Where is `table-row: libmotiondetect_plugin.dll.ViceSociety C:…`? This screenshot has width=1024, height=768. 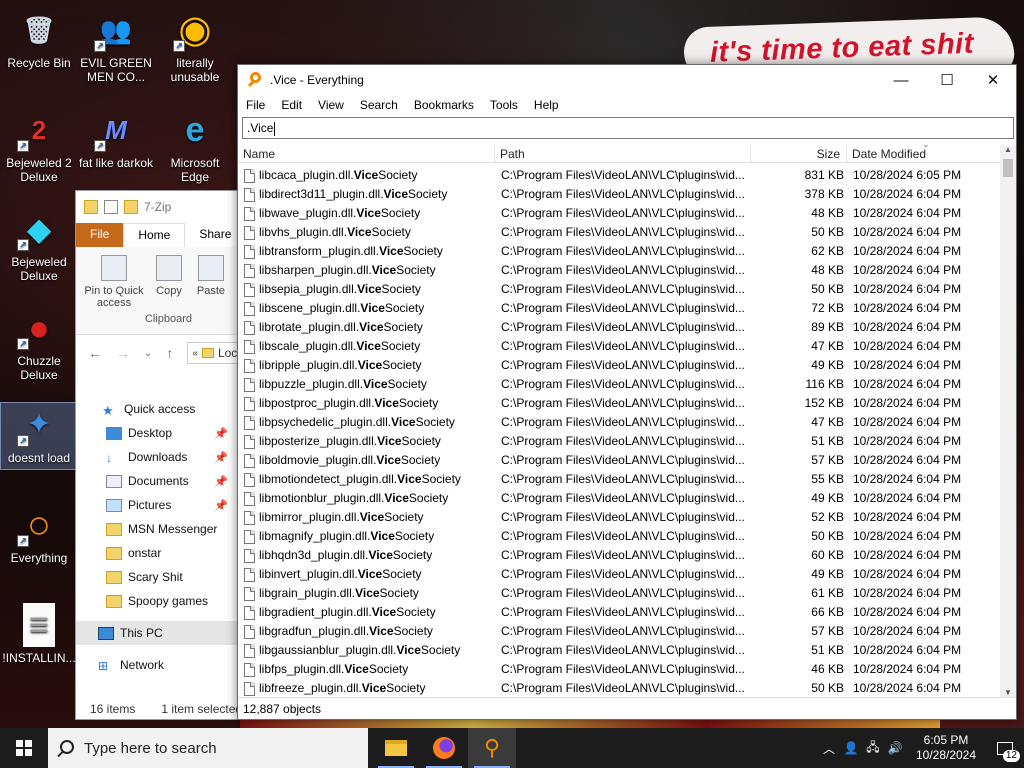 table-row: libmotiondetect_plugin.dll.ViceSociety C:… is located at coordinates (619, 479).